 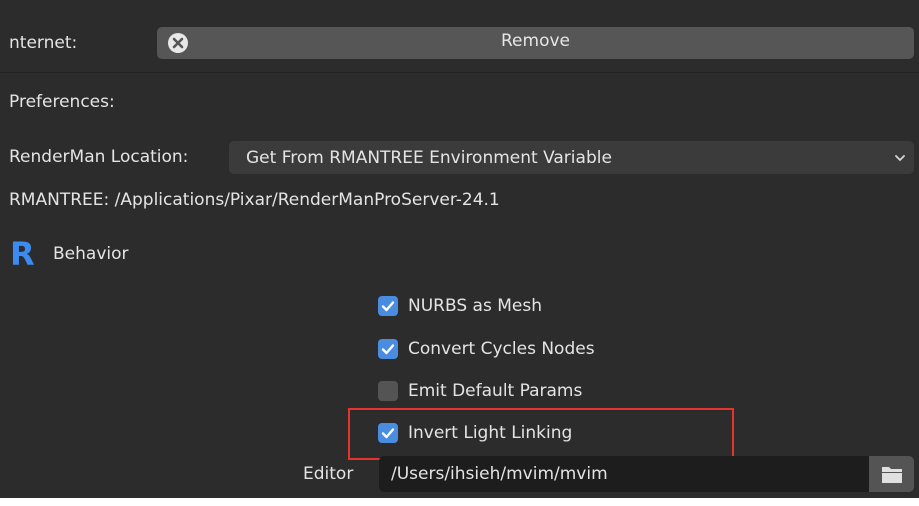 I want to click on editor-label: Editor, so click(x=328, y=474).